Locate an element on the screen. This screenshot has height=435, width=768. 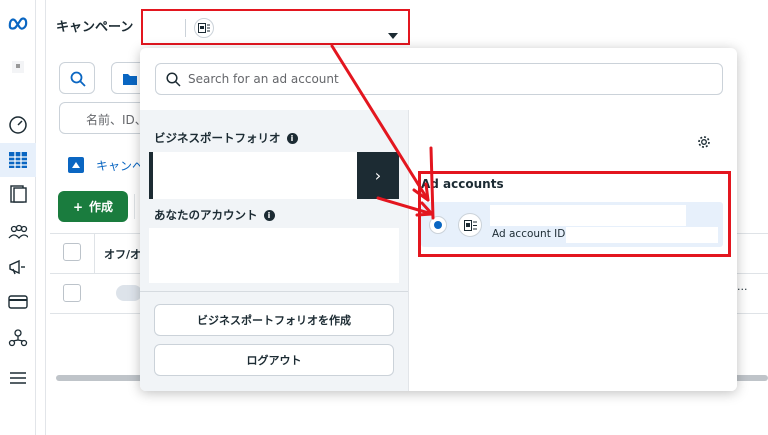
annotation-arrows is located at coordinates (382, 132).